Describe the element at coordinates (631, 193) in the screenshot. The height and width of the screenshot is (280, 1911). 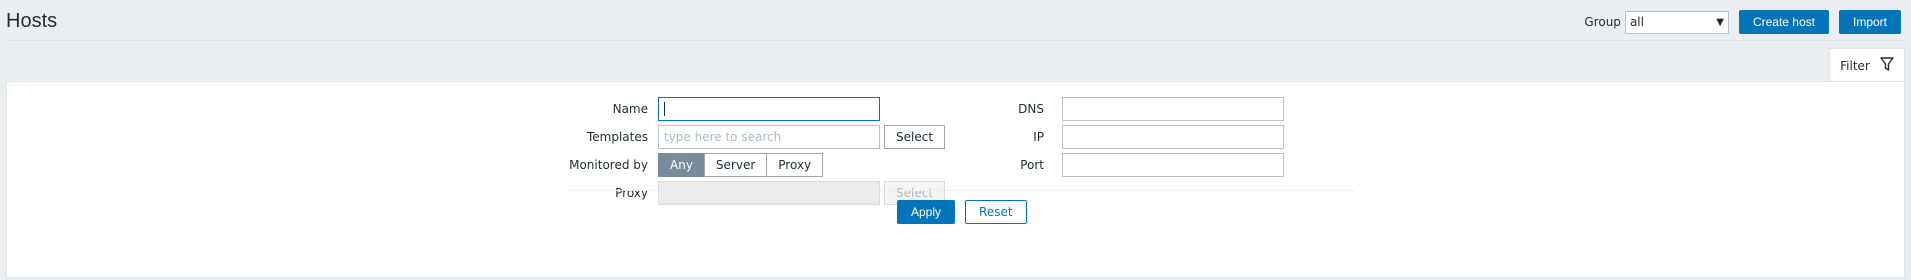
I see `proxy-label: Proxy` at that location.